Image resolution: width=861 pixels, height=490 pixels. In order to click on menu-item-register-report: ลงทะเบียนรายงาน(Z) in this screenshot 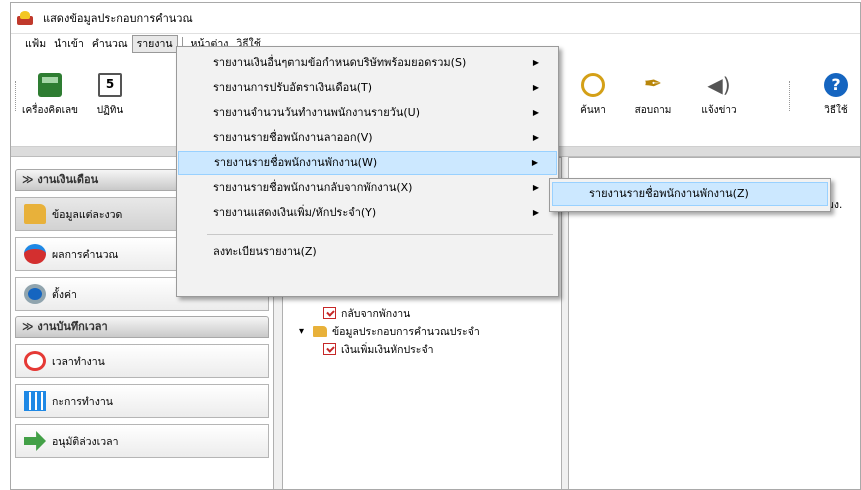, I will do `click(367, 252)`.